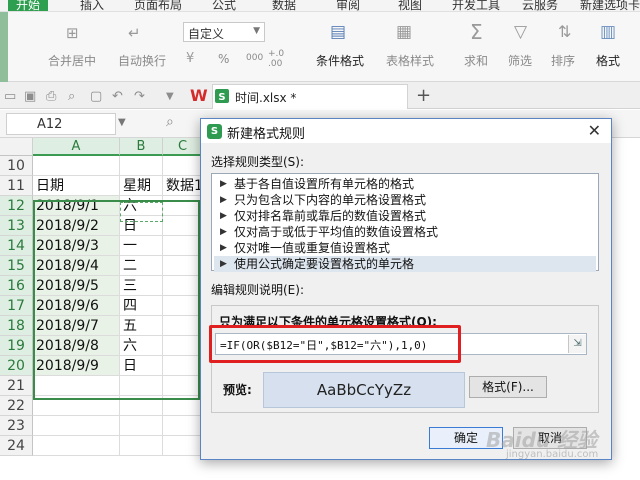  I want to click on increase-decimal-button: +.0, so click(276, 54).